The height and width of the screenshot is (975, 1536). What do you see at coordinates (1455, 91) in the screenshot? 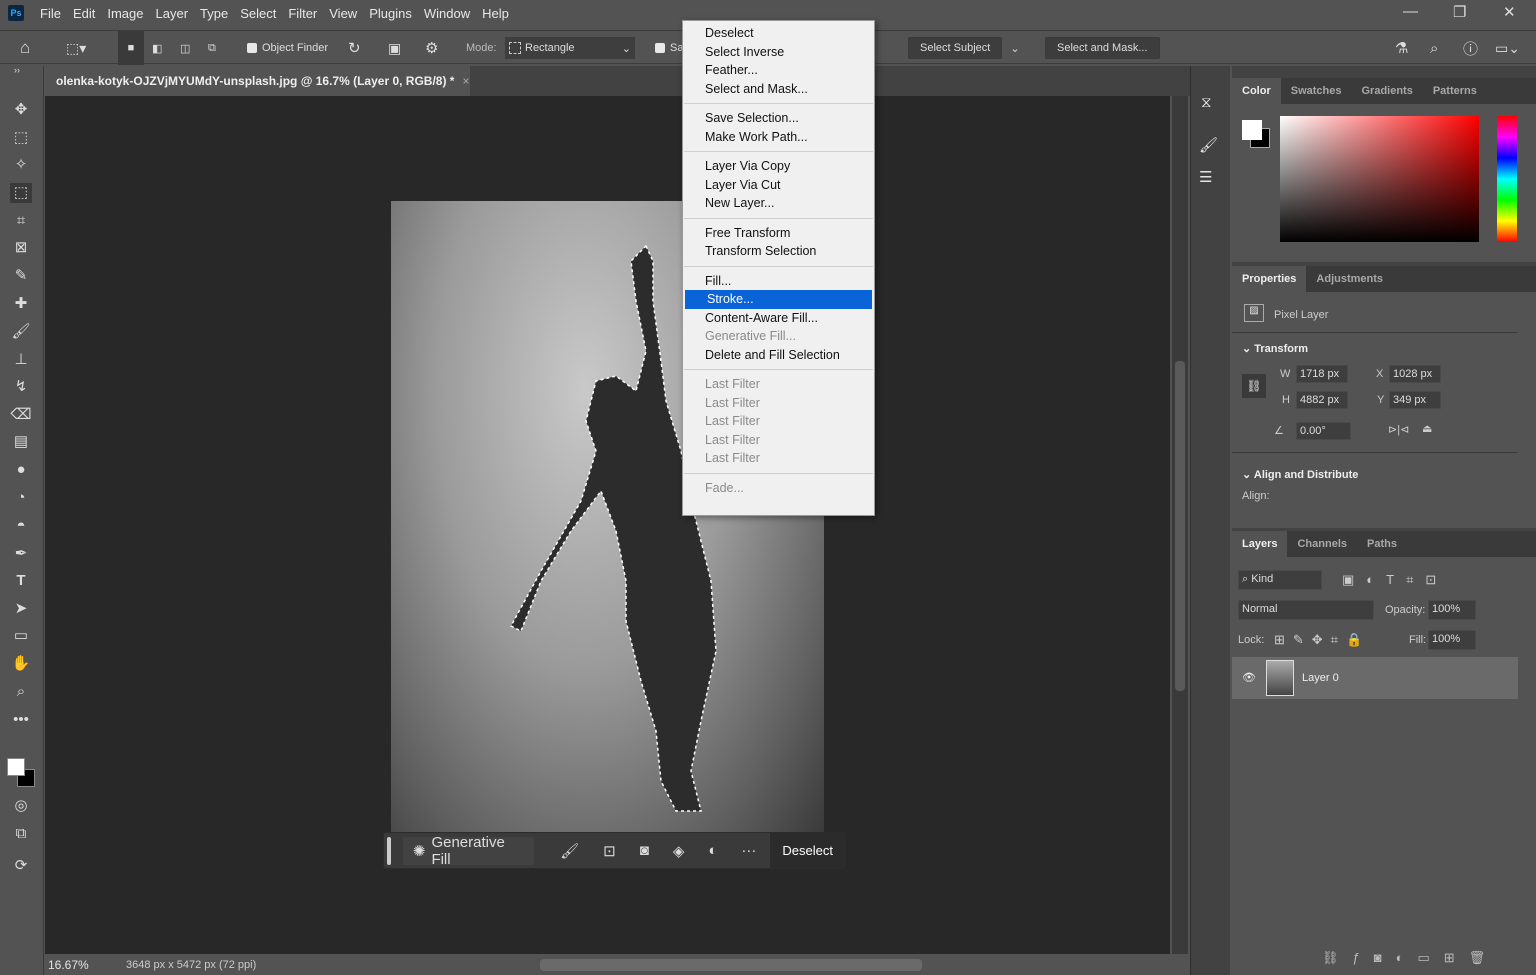
I see `tab-patterns: Patterns` at bounding box center [1455, 91].